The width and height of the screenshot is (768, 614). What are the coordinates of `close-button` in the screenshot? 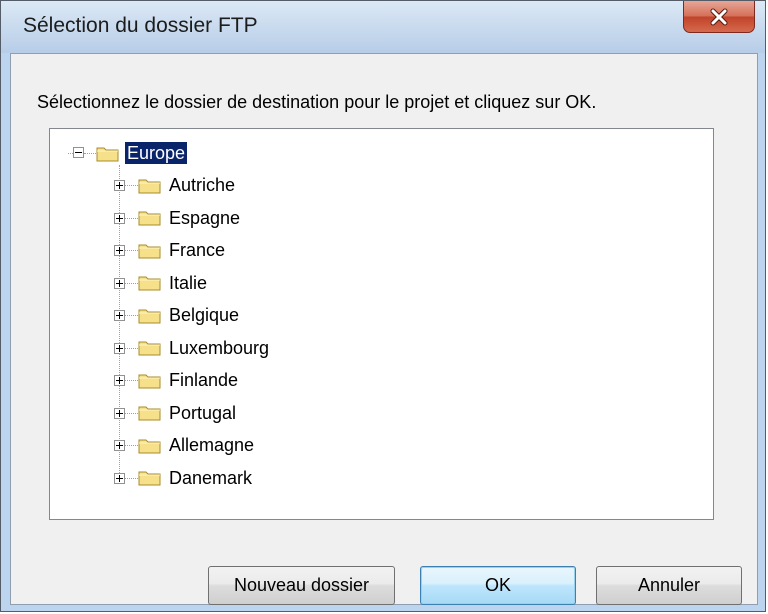 It's located at (719, 17).